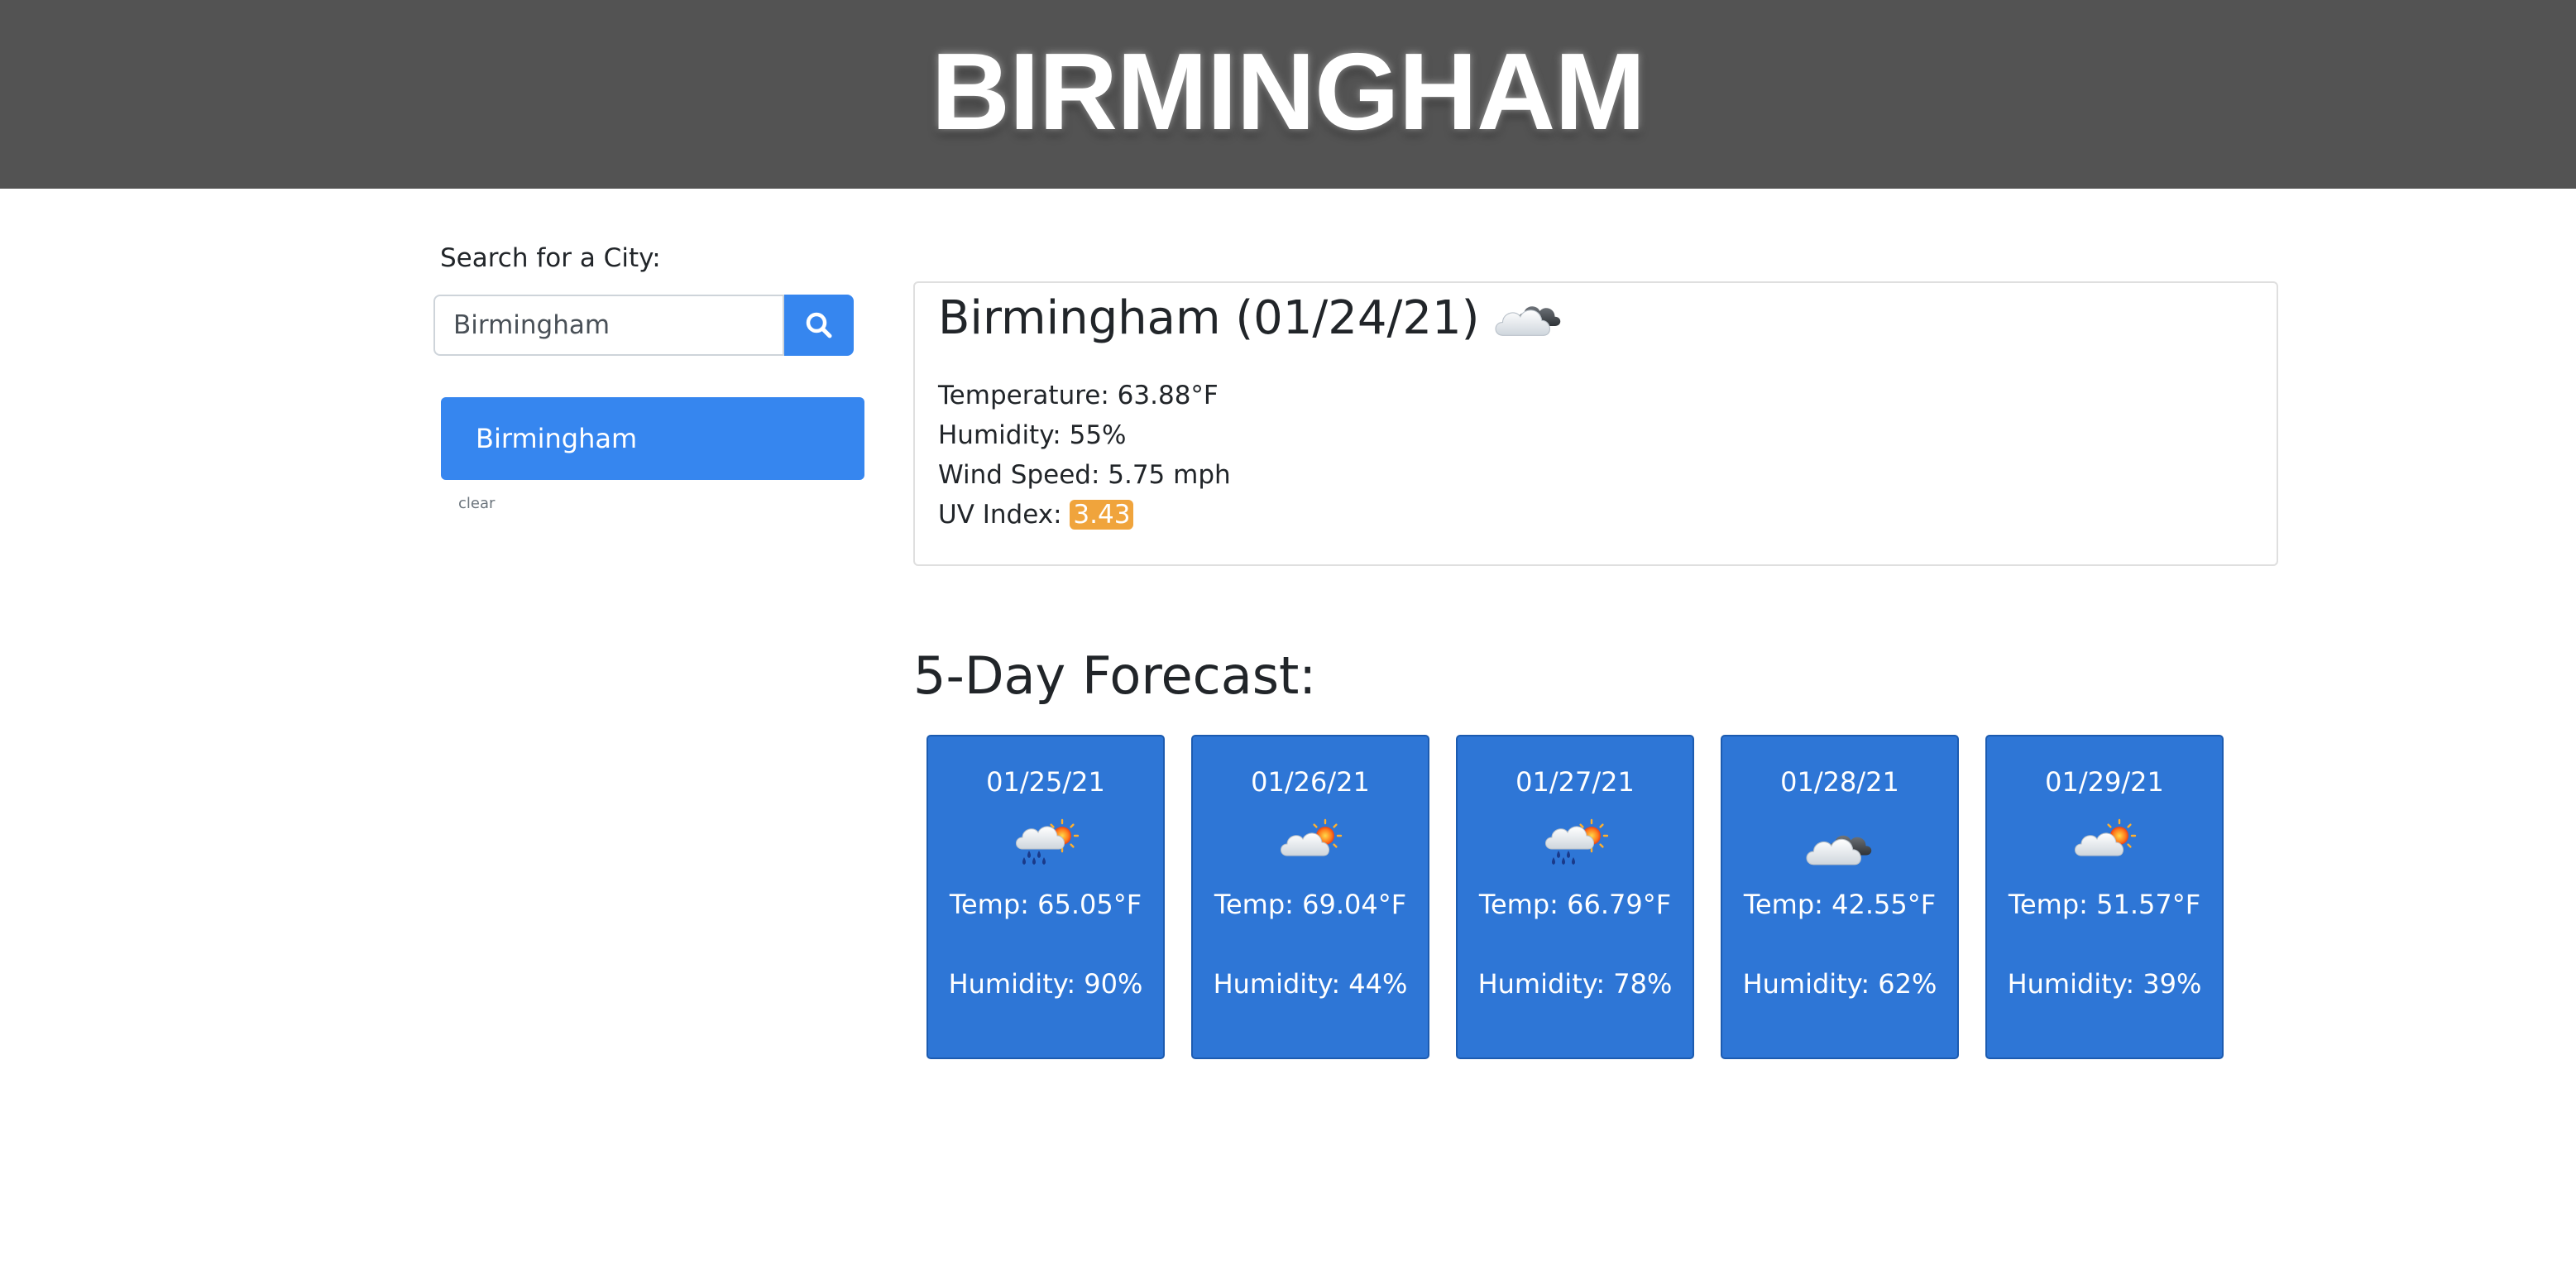 The height and width of the screenshot is (1271, 2576). Describe the element at coordinates (1840, 904) in the screenshot. I see `forecast-temp: Temp: 42.55°F` at that location.